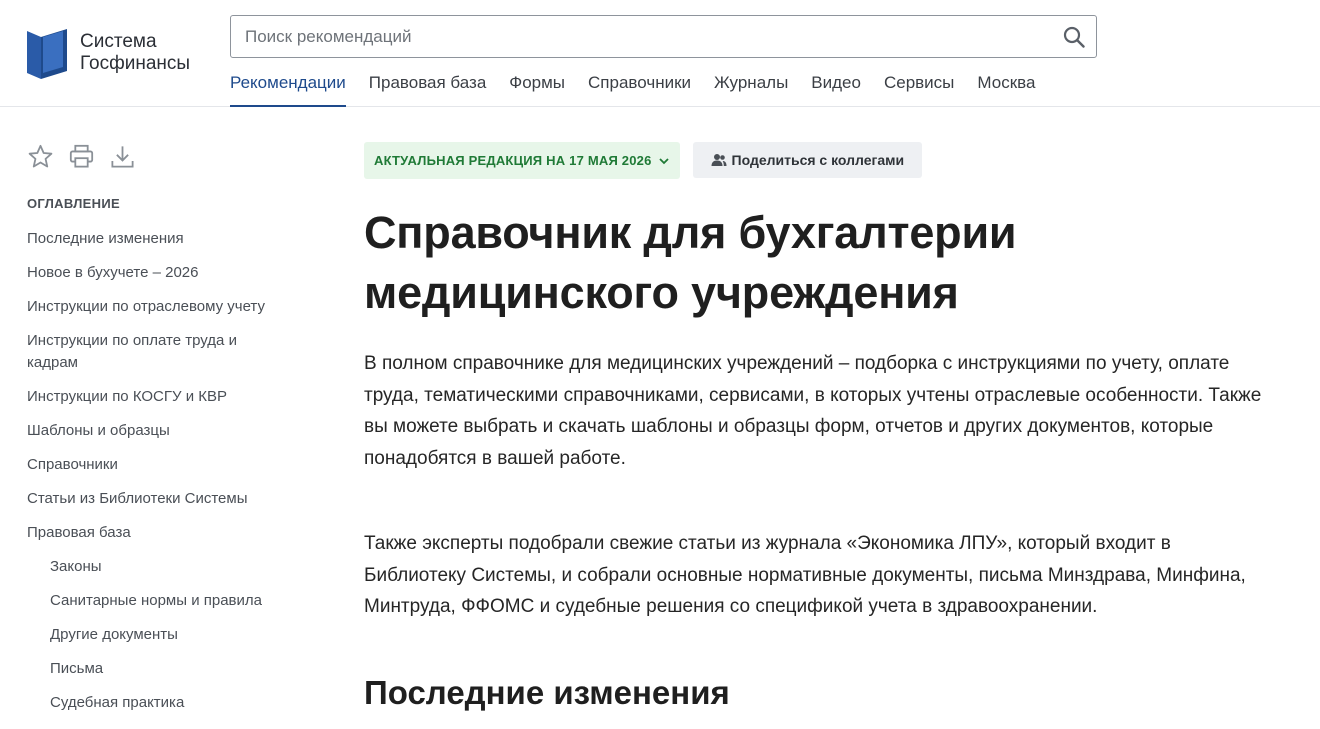 Image resolution: width=1320 pixels, height=729 pixels. I want to click on search-box, so click(663, 36).